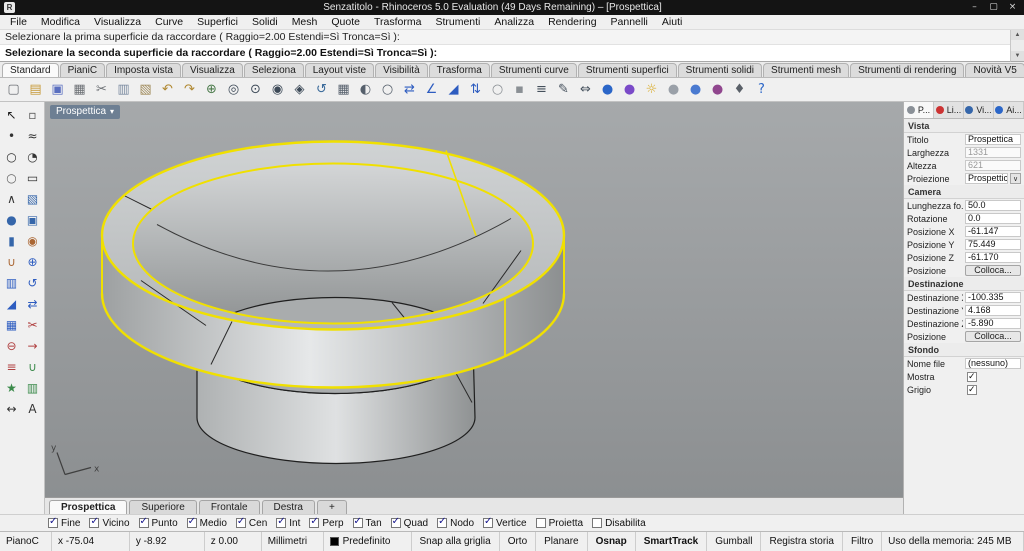 Image resolution: width=1024 pixels, height=551 pixels. I want to click on shaded-view-icon: ◐, so click(365, 89).